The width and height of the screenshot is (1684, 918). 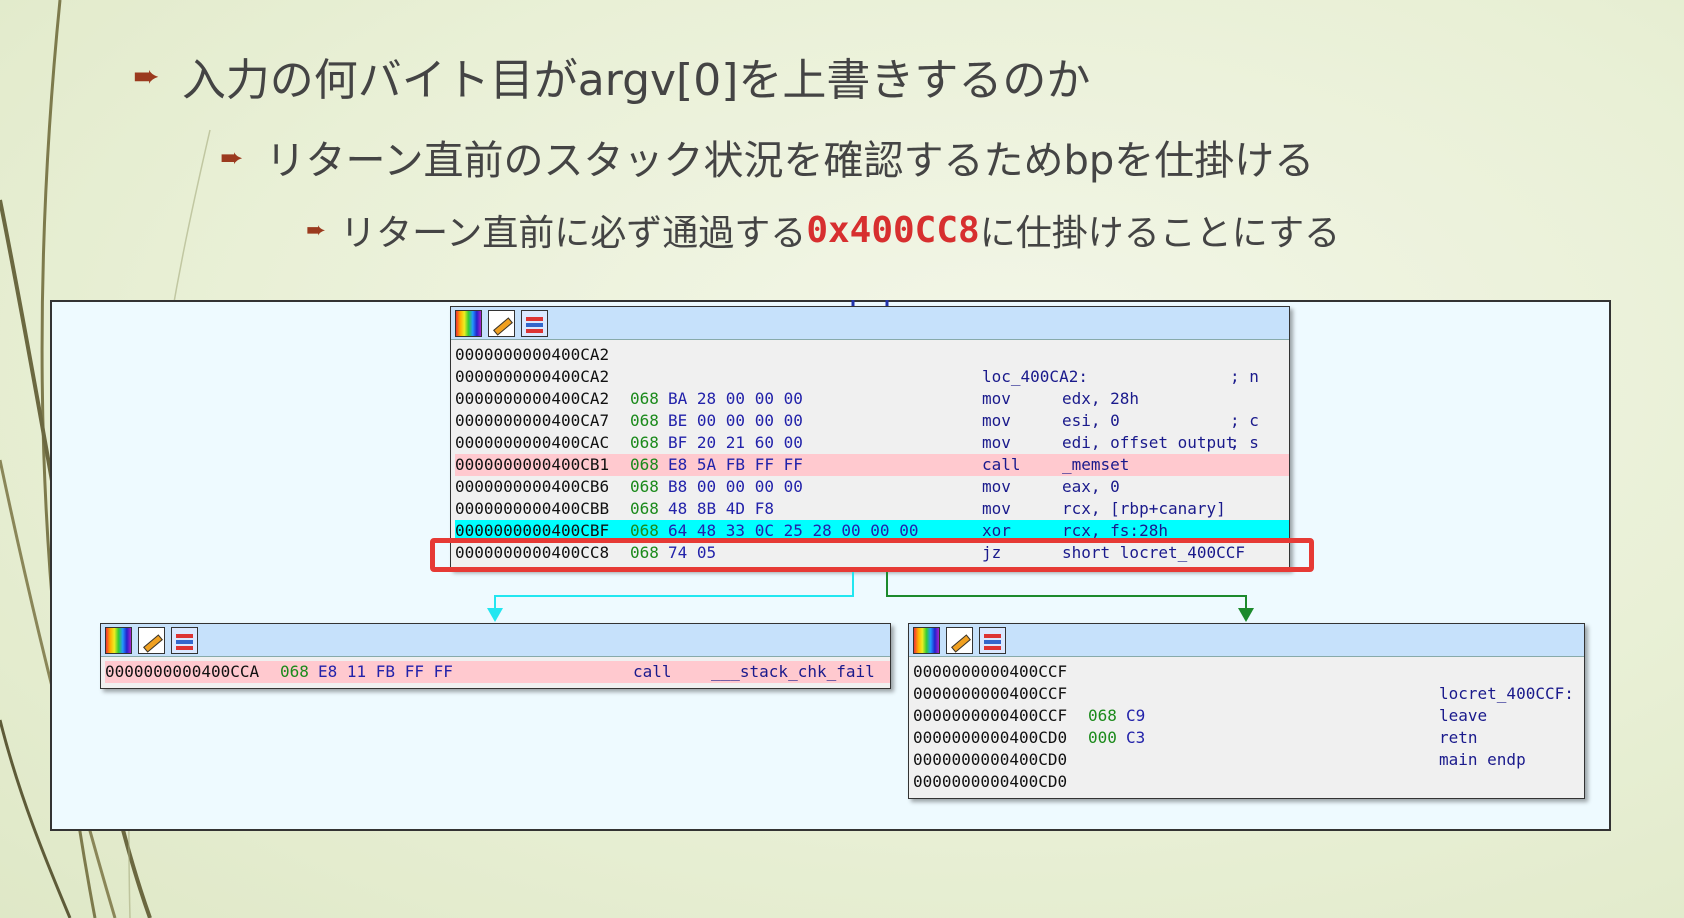 I want to click on disasm-mn: main endp, so click(x=1482, y=759).